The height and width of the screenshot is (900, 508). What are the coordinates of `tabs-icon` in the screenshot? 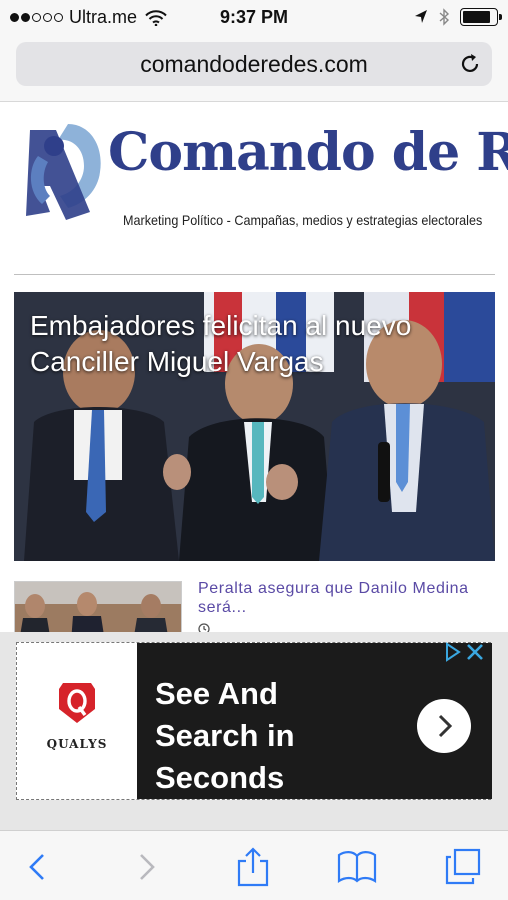 It's located at (463, 867).